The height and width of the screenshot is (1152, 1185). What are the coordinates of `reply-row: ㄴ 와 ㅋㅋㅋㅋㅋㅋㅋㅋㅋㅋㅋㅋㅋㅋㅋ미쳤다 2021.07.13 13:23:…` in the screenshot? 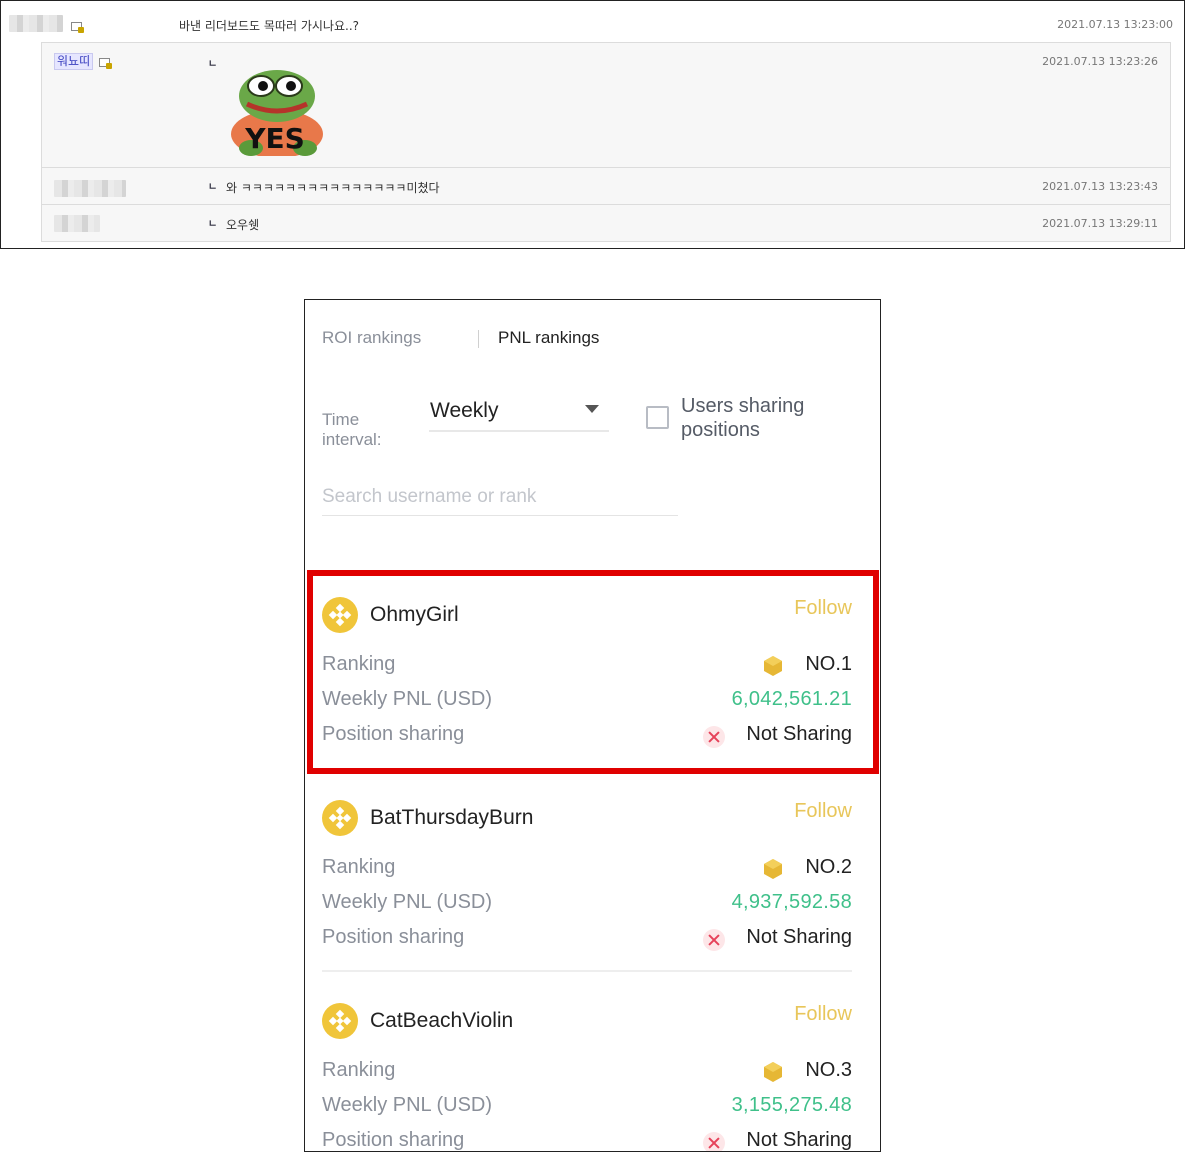 It's located at (606, 186).